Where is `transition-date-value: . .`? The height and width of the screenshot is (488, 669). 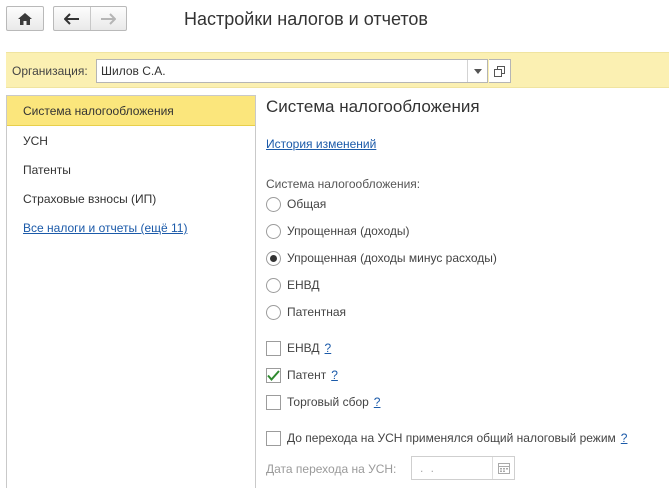
transition-date-value: . . is located at coordinates (428, 468).